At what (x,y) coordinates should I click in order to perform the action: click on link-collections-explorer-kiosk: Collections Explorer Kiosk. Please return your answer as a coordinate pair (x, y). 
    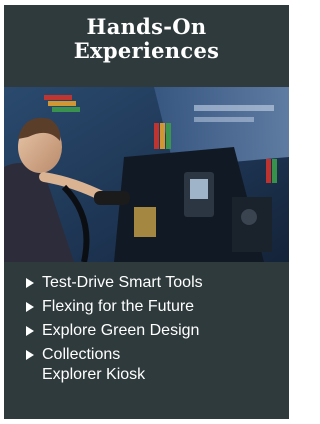
    Looking at the image, I should click on (139, 365).